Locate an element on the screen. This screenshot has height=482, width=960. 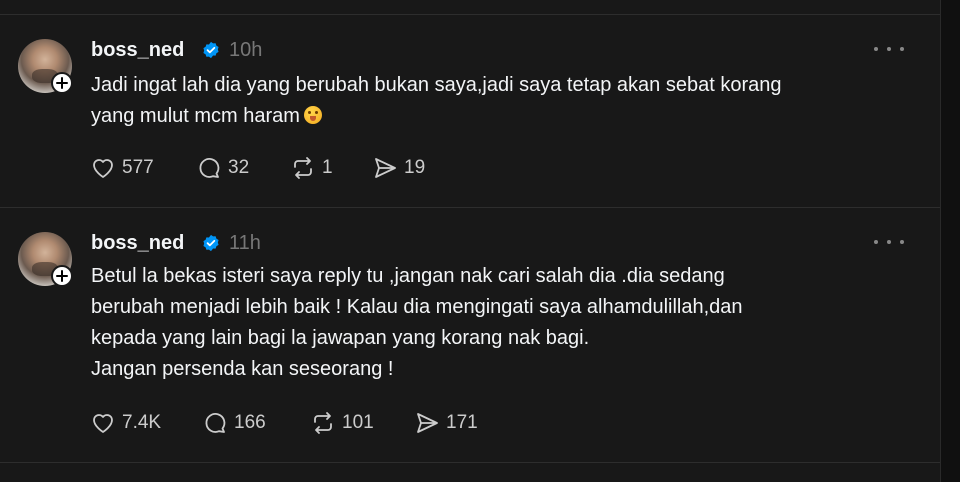
face-with-hand-over-mouth-emoji is located at coordinates (312, 115).